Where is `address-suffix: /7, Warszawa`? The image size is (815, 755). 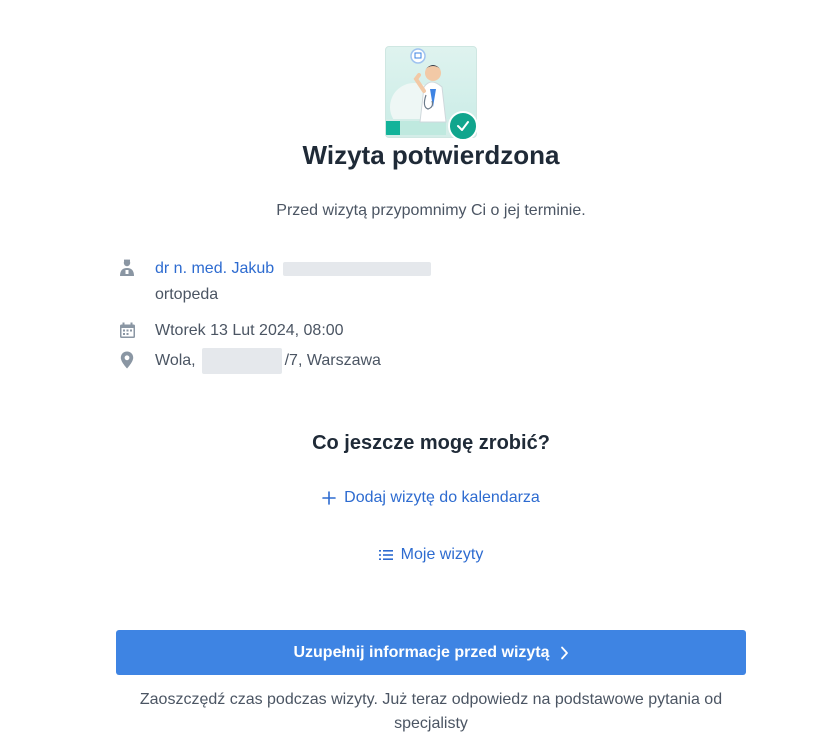
address-suffix: /7, Warszawa is located at coordinates (332, 360).